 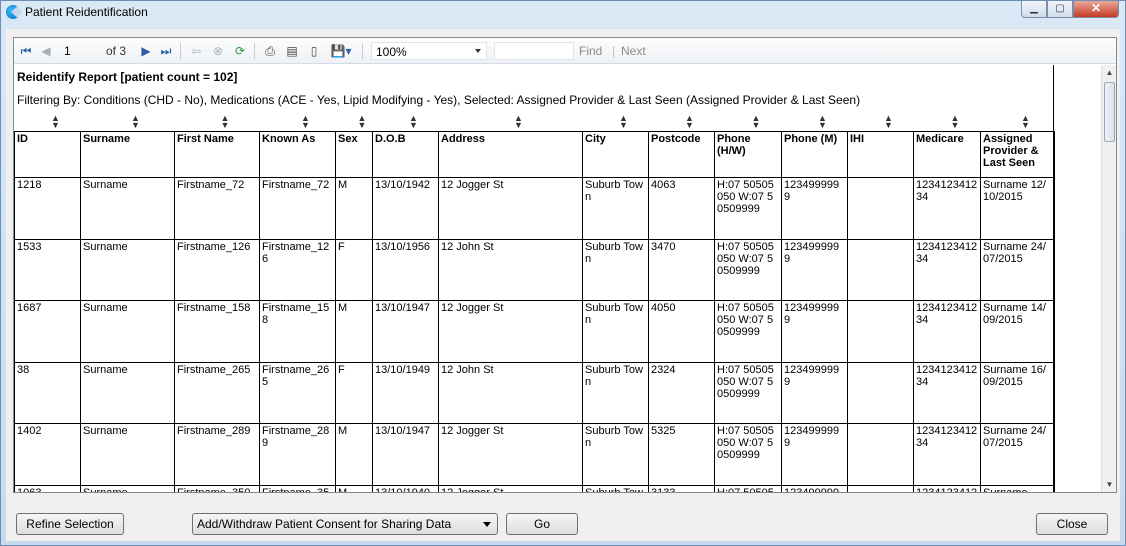 What do you see at coordinates (1109, 484) in the screenshot?
I see `scroll-down-icon: ▼` at bounding box center [1109, 484].